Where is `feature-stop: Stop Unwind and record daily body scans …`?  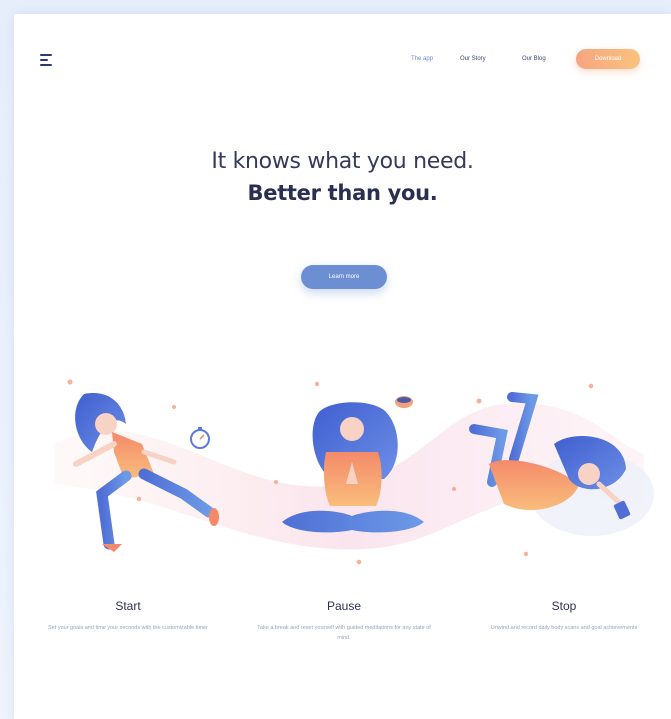
feature-stop: Stop Unwind and record daily body scans … is located at coordinates (564, 616).